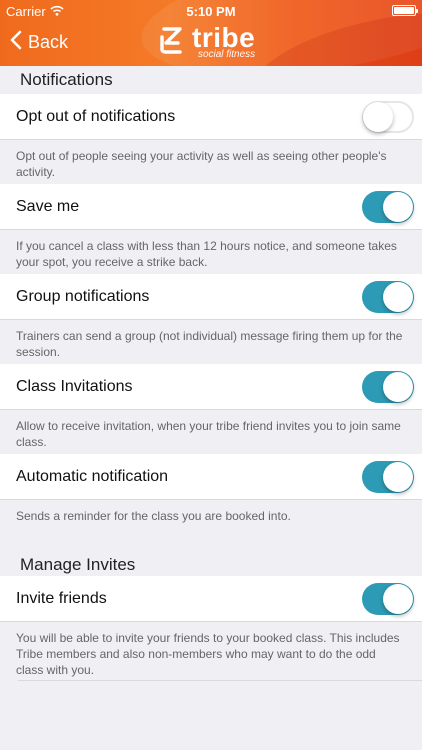 The image size is (422, 750). I want to click on automatic-notification-toggle, so click(388, 476).